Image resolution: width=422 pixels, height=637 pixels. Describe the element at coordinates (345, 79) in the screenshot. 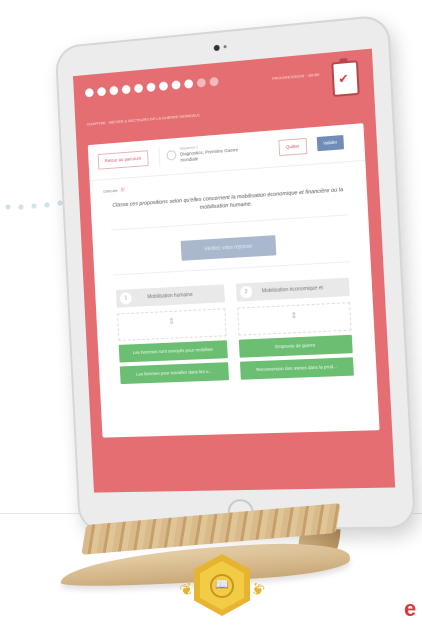

I see `clipboard-check-icon` at that location.